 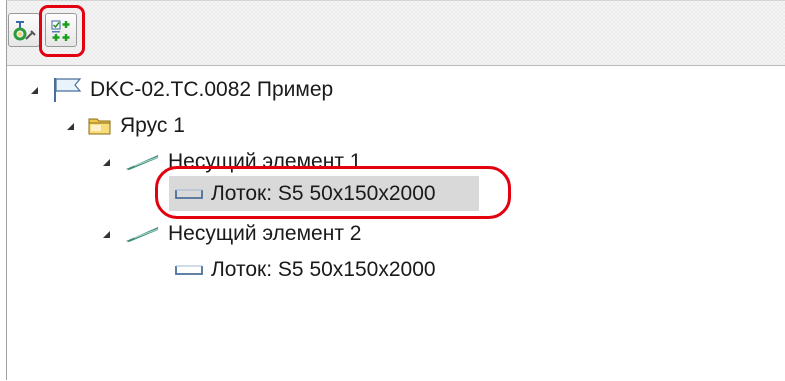 I want to click on tree-node-label: DKC-02.TC.0082 Пример, so click(x=212, y=89).